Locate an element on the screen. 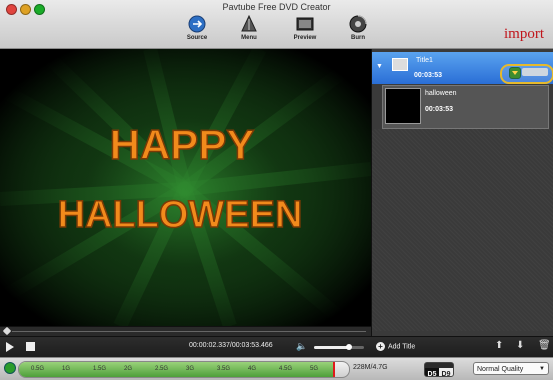 This screenshot has width=553, height=380. capacity-tick: 1.5G is located at coordinates (100, 369).